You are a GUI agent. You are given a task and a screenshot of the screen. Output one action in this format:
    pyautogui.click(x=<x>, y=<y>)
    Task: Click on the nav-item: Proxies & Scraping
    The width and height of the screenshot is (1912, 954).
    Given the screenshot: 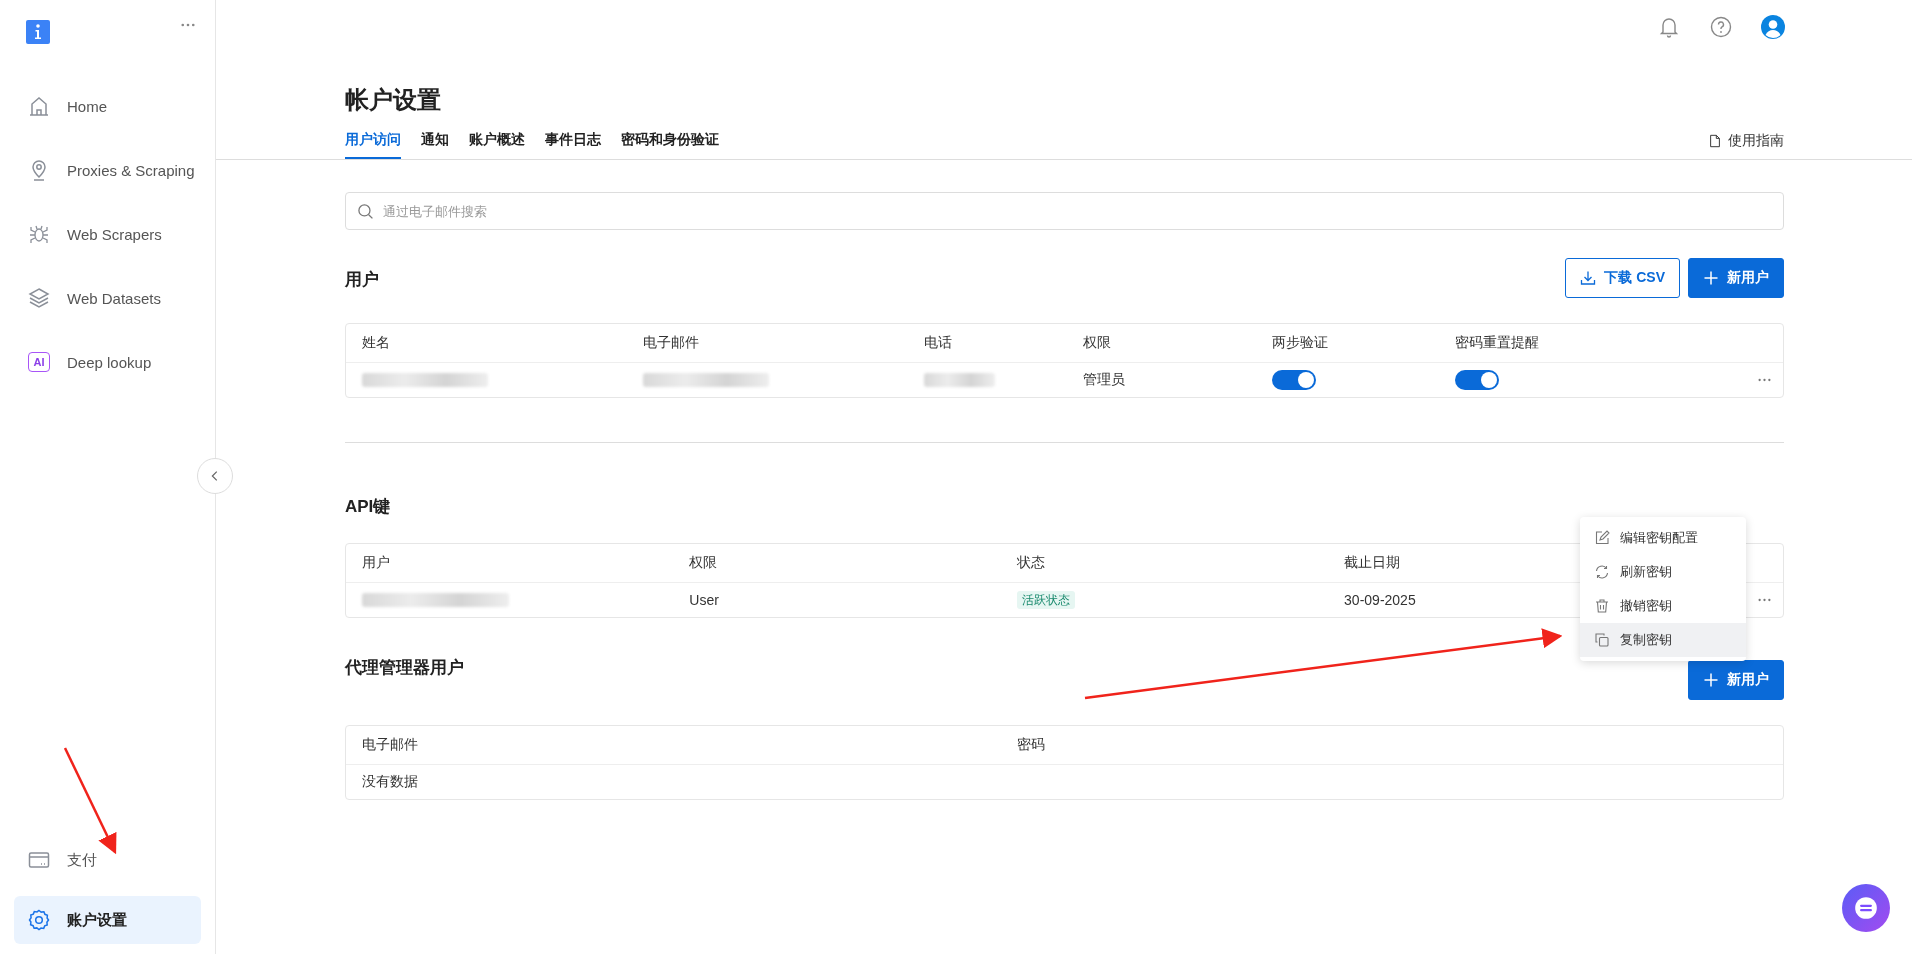 What is the action you would take?
    pyautogui.click(x=107, y=170)
    